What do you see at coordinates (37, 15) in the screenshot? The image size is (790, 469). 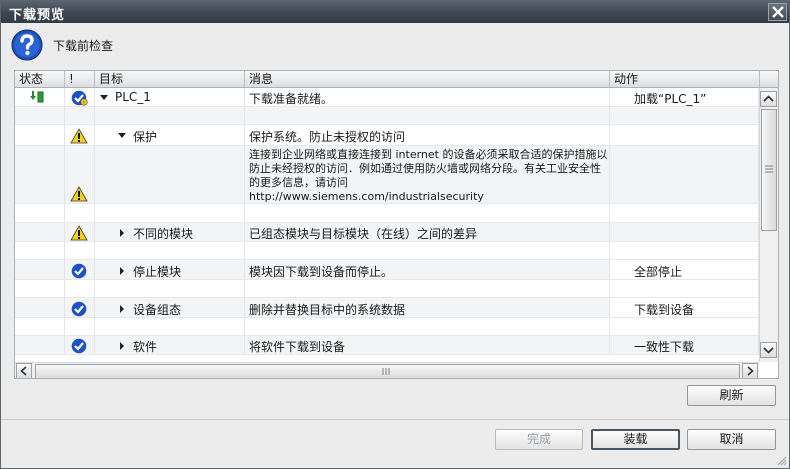 I see `window-title: 下载预览` at bounding box center [37, 15].